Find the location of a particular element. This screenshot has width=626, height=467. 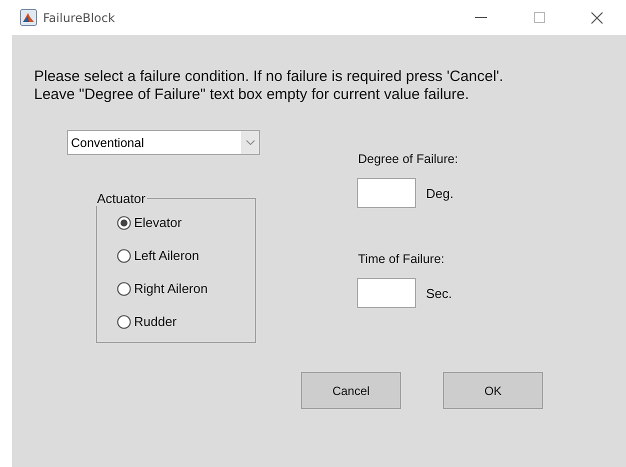

minimize-icon is located at coordinates (481, 17).